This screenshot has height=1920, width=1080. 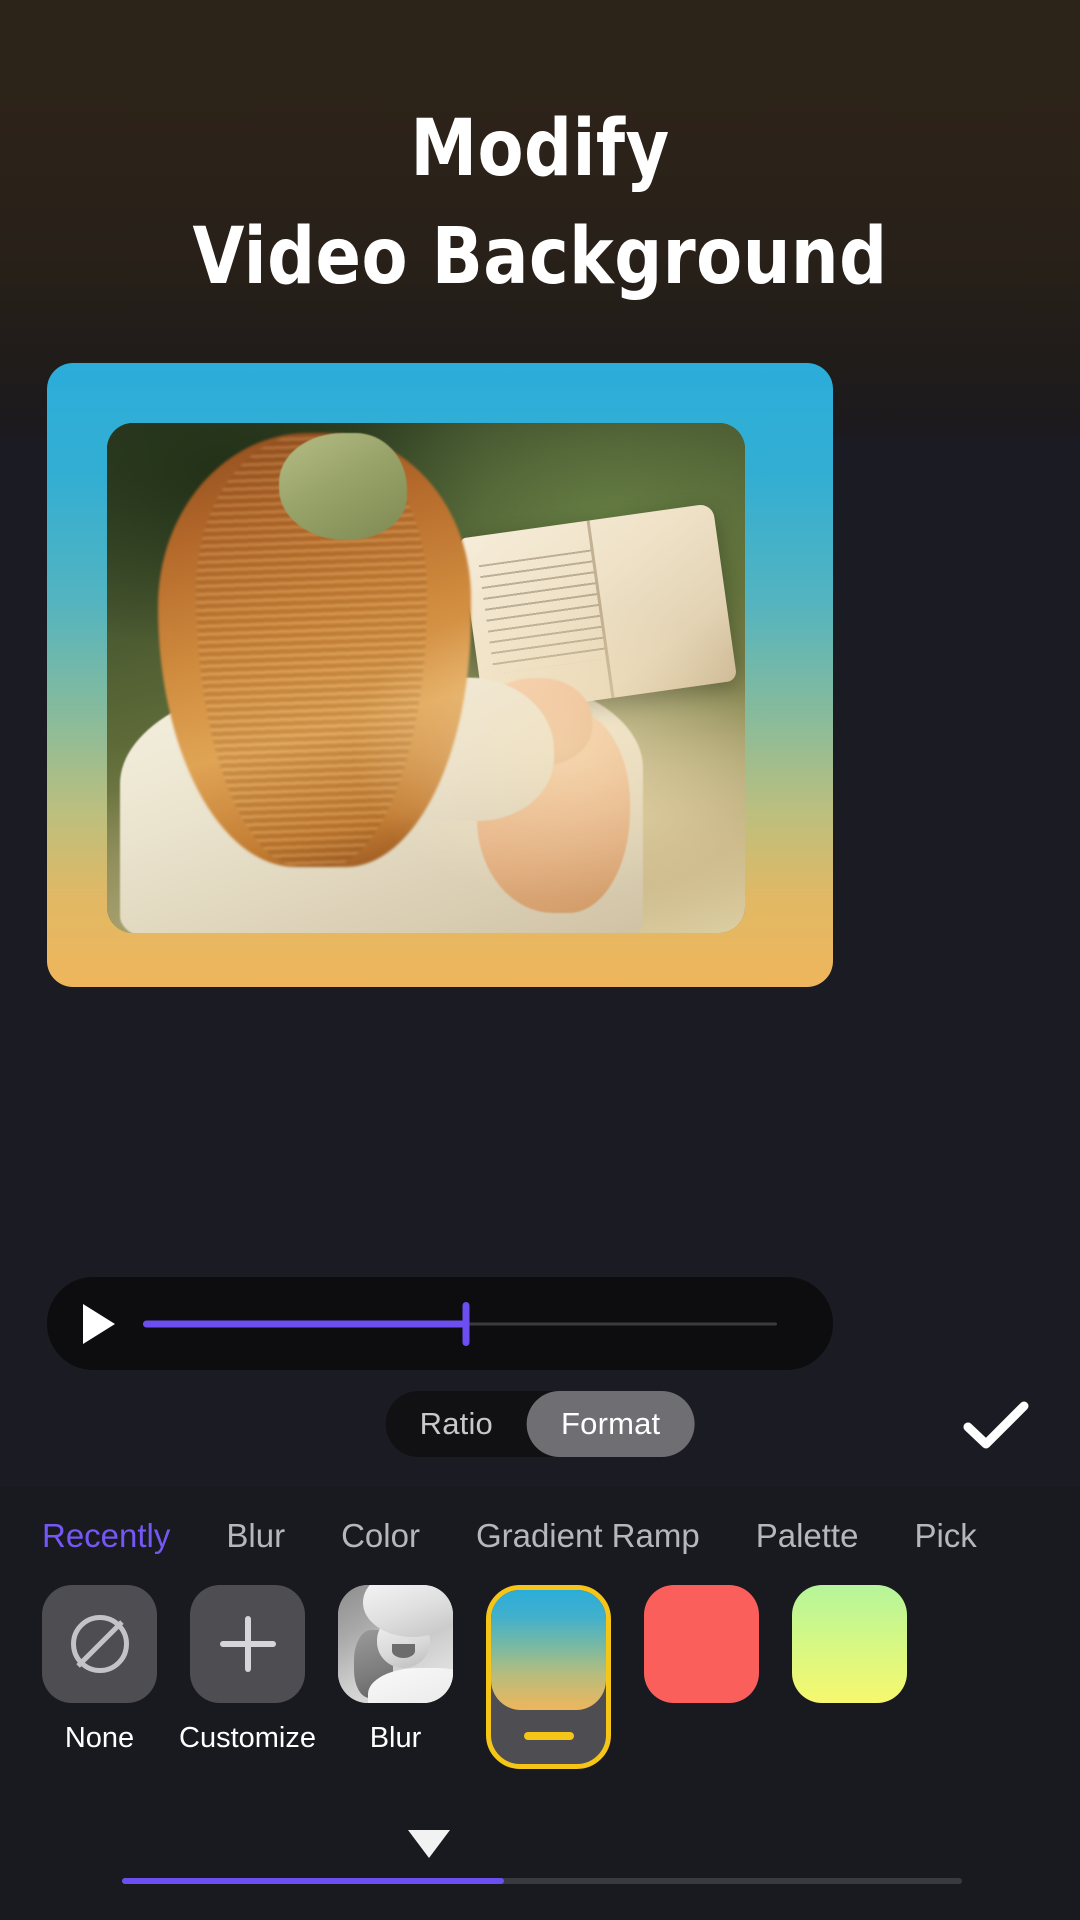 I want to click on swatch-gradient-selected-tile, so click(x=548, y=1677).